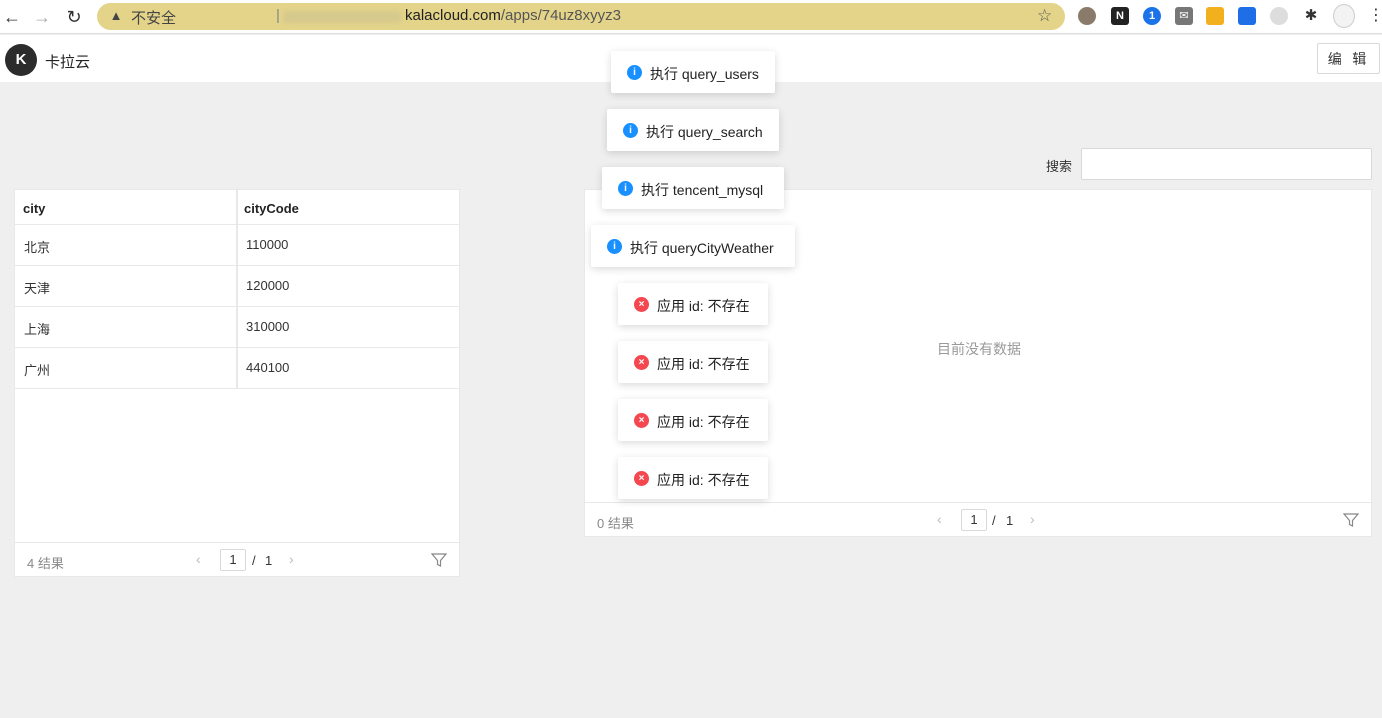 The height and width of the screenshot is (718, 1382). I want to click on result-count: 0 结果, so click(615, 523).